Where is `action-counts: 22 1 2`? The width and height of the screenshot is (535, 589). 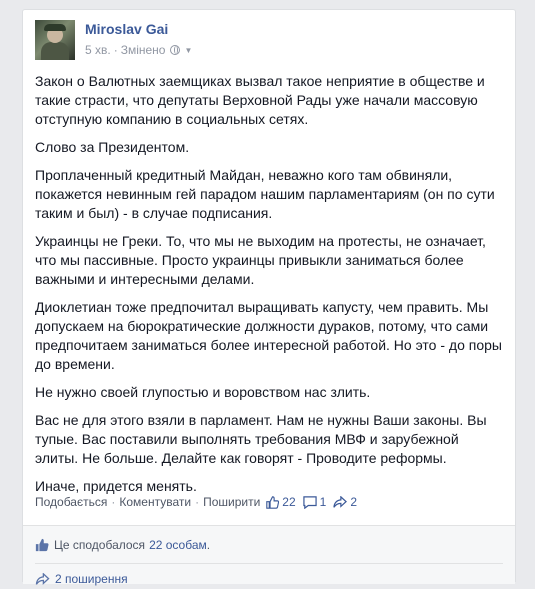 action-counts: 22 1 2 is located at coordinates (315, 502).